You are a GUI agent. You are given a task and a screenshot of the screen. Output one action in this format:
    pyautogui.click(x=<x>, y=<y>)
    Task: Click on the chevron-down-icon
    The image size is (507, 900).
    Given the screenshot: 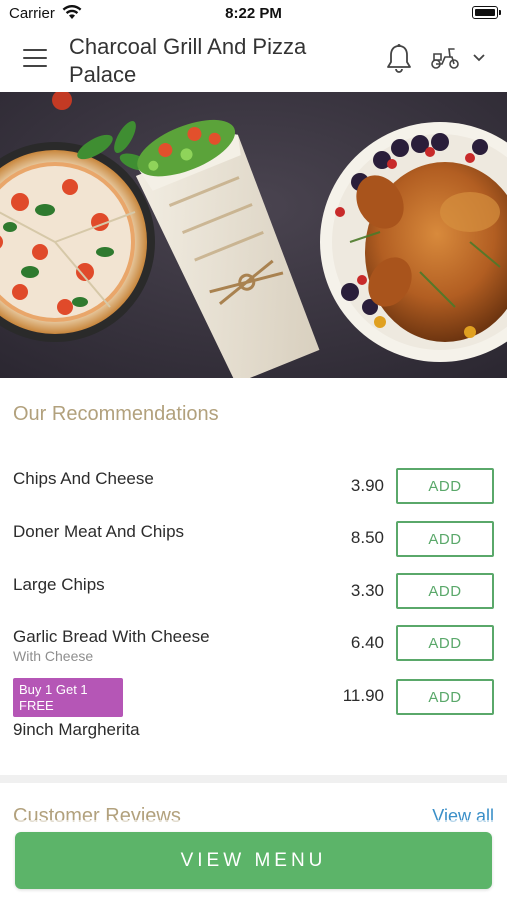 What is the action you would take?
    pyautogui.click(x=479, y=58)
    